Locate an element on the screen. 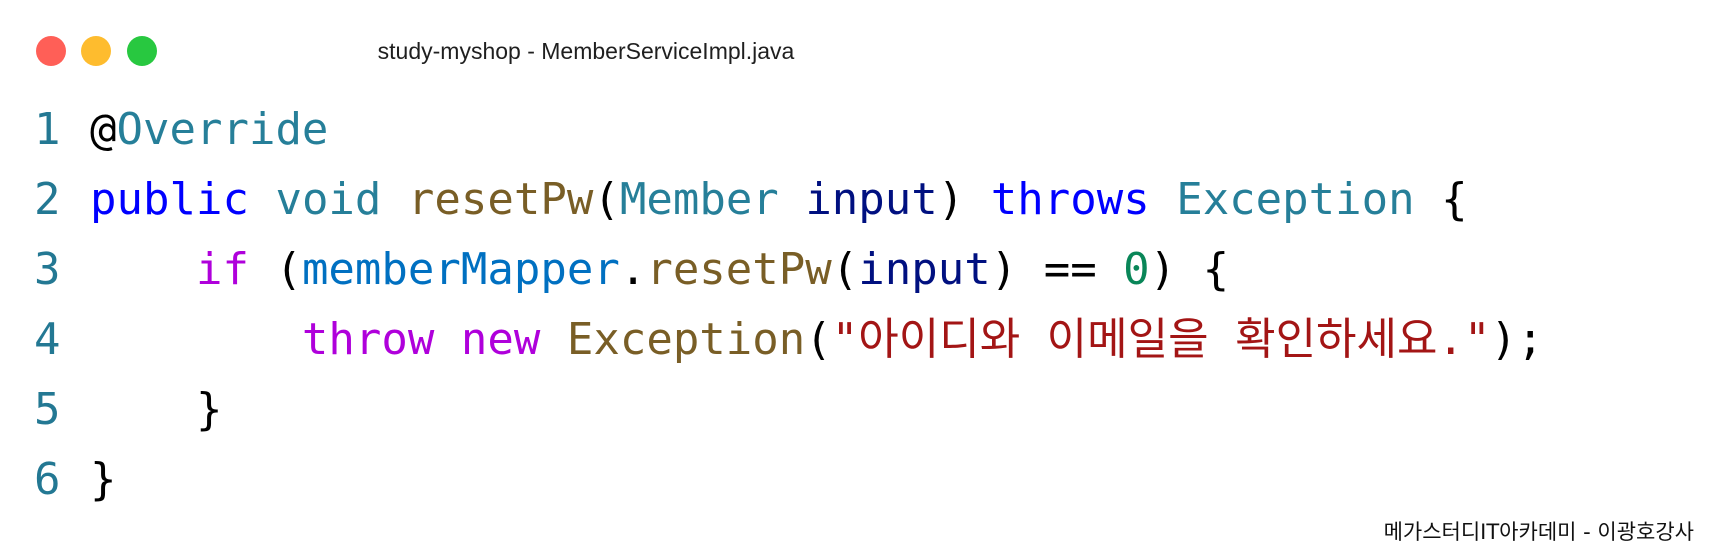 The image size is (1722, 552). code-token: Member is located at coordinates (699, 199).